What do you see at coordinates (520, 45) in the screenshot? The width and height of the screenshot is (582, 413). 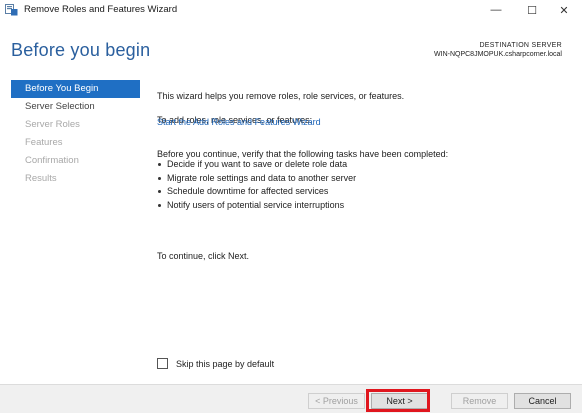 I see `destination-server-label: DESTINATION SERVER` at bounding box center [520, 45].